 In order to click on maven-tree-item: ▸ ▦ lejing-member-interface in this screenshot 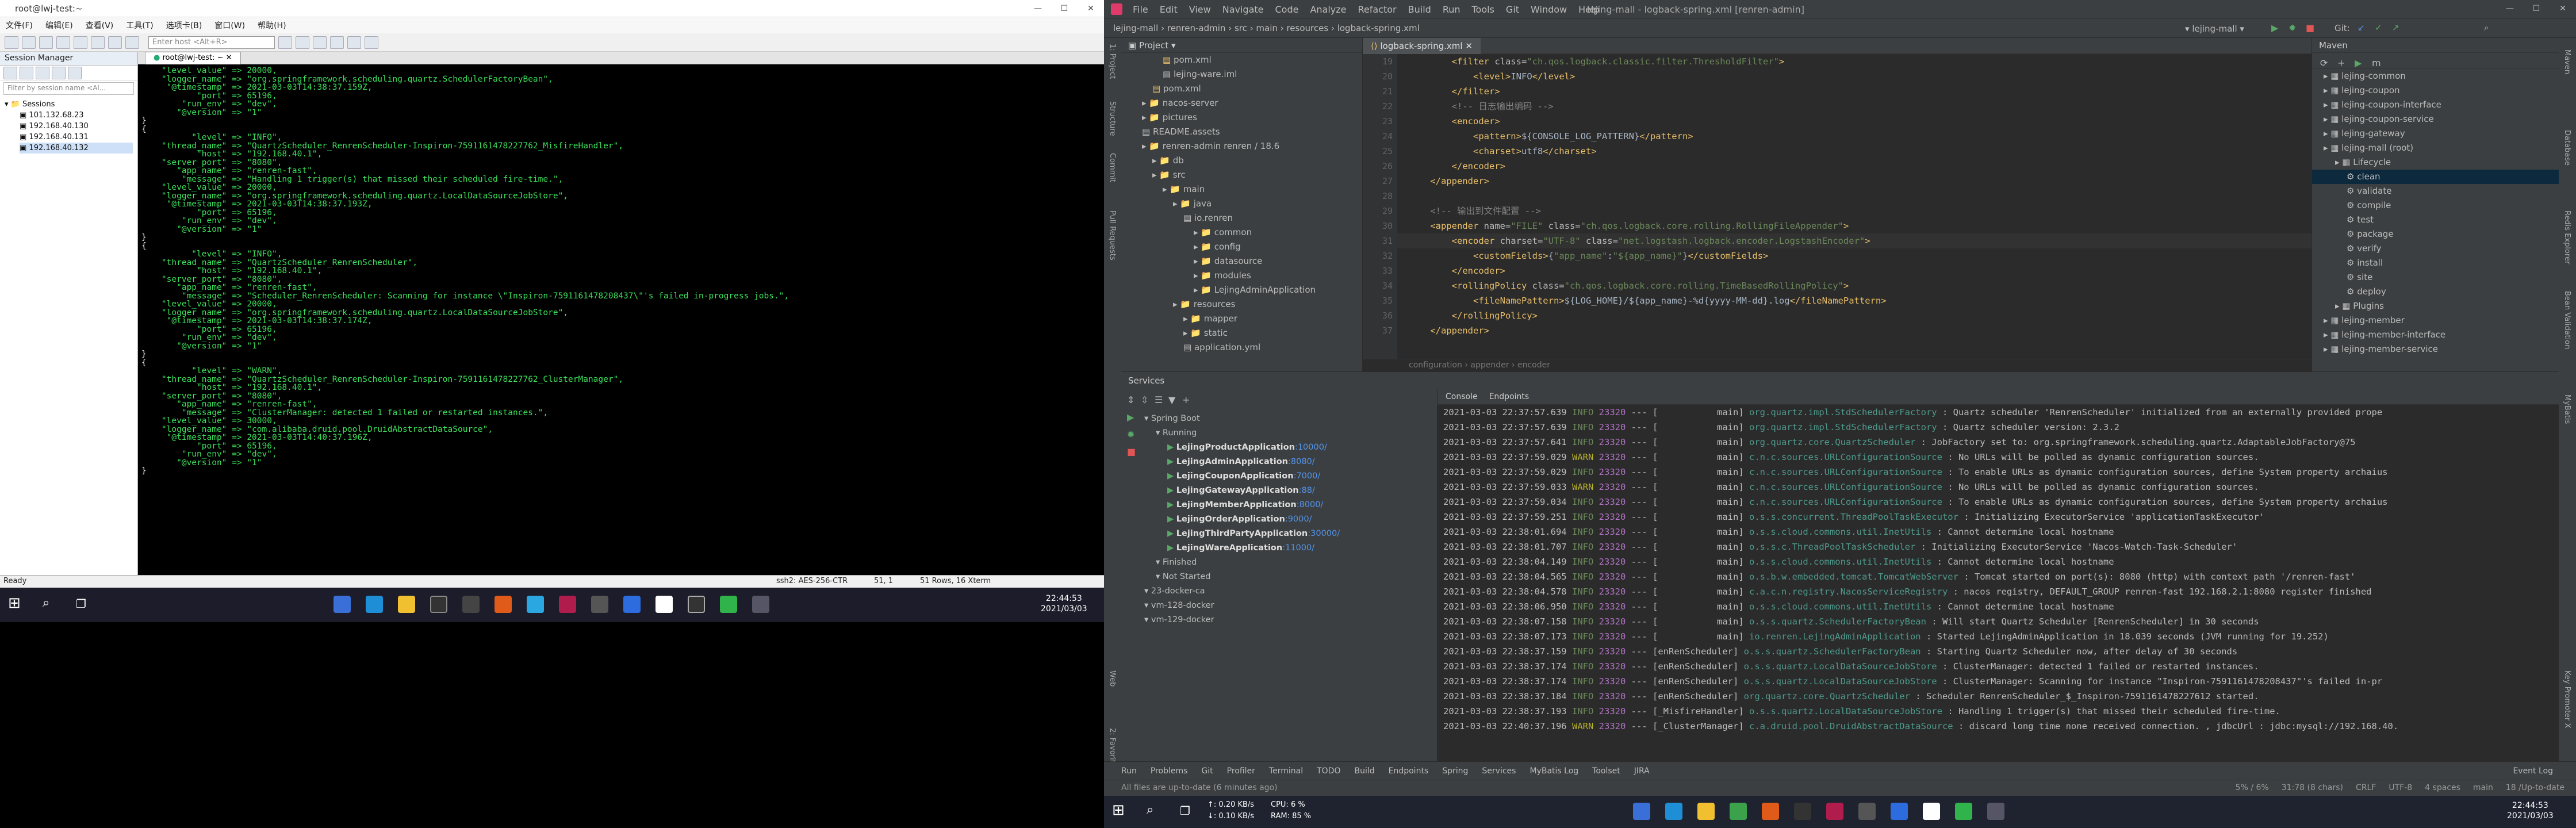, I will do `click(2435, 335)`.